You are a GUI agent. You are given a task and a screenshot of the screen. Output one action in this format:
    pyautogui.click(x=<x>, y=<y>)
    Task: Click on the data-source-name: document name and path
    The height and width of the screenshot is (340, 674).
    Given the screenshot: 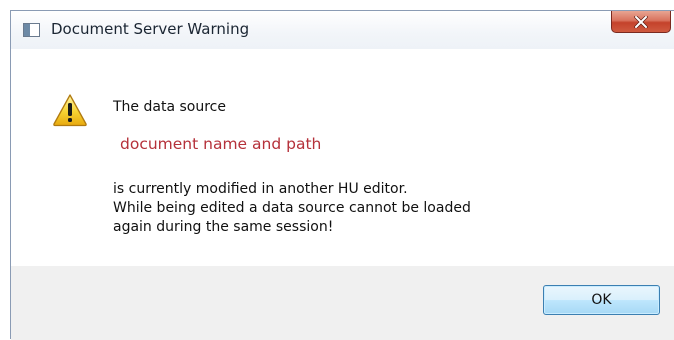 What is the action you would take?
    pyautogui.click(x=221, y=144)
    